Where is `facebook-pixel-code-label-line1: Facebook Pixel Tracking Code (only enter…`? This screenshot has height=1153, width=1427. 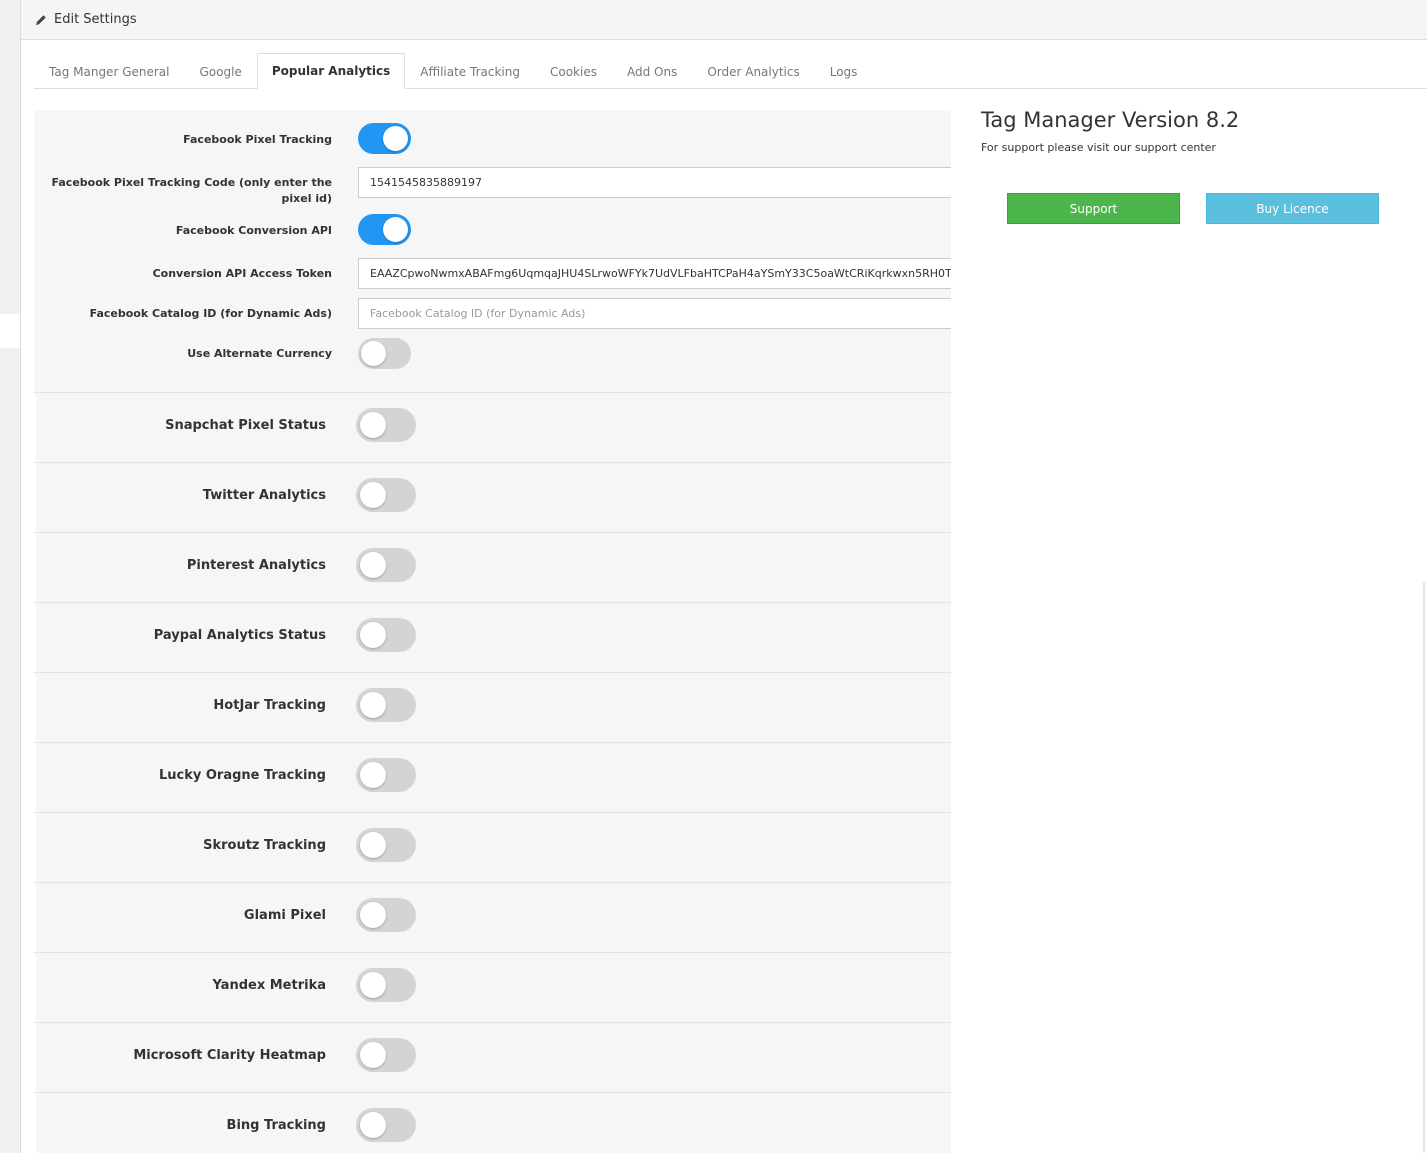
facebook-pixel-code-label-line1: Facebook Pixel Tracking Code (only enter… is located at coordinates (191, 182).